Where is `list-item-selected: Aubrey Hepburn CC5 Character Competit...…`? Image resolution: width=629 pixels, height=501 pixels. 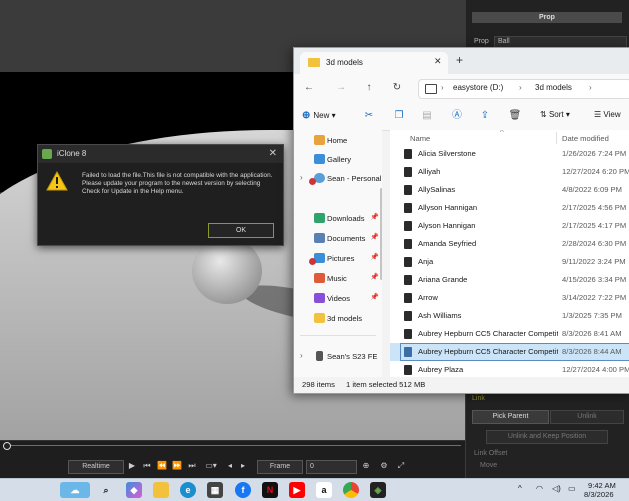 list-item-selected: Aubrey Hepburn CC5 Character Competit...… is located at coordinates (509, 352).